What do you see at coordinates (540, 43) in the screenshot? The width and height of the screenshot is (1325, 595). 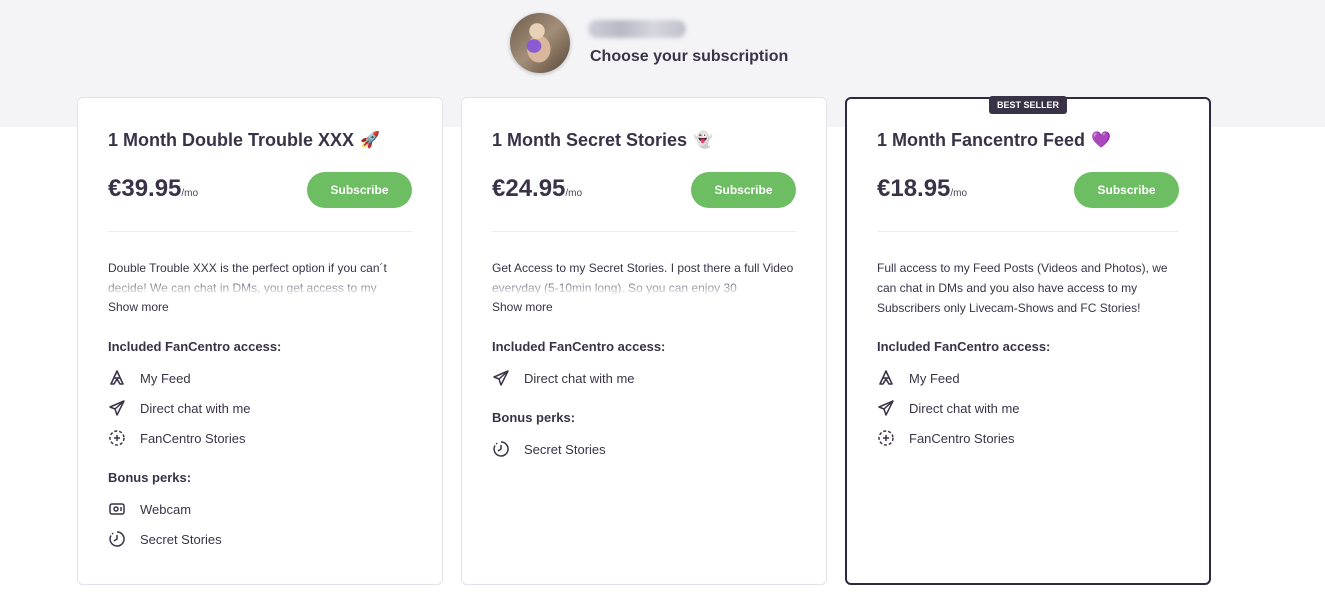 I see `avatar` at bounding box center [540, 43].